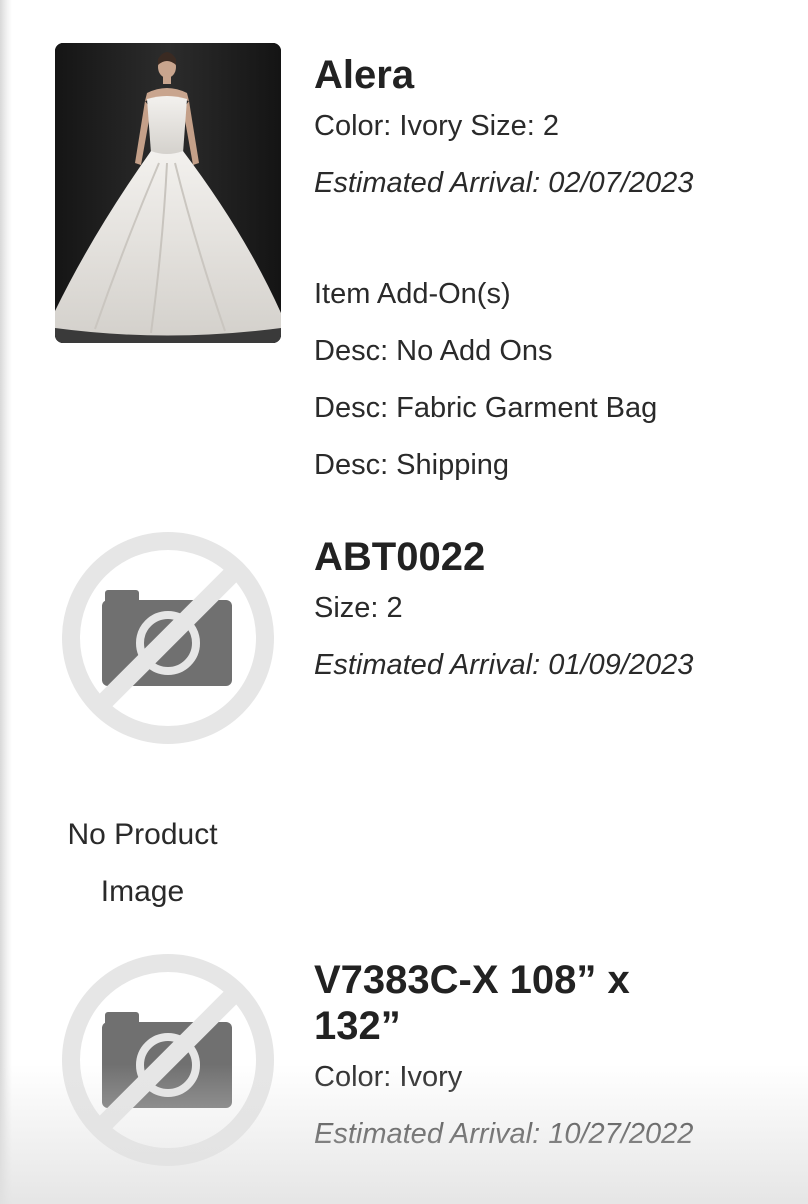  I want to click on product-name: V7383C-X 108” x 132”, so click(549, 1003).